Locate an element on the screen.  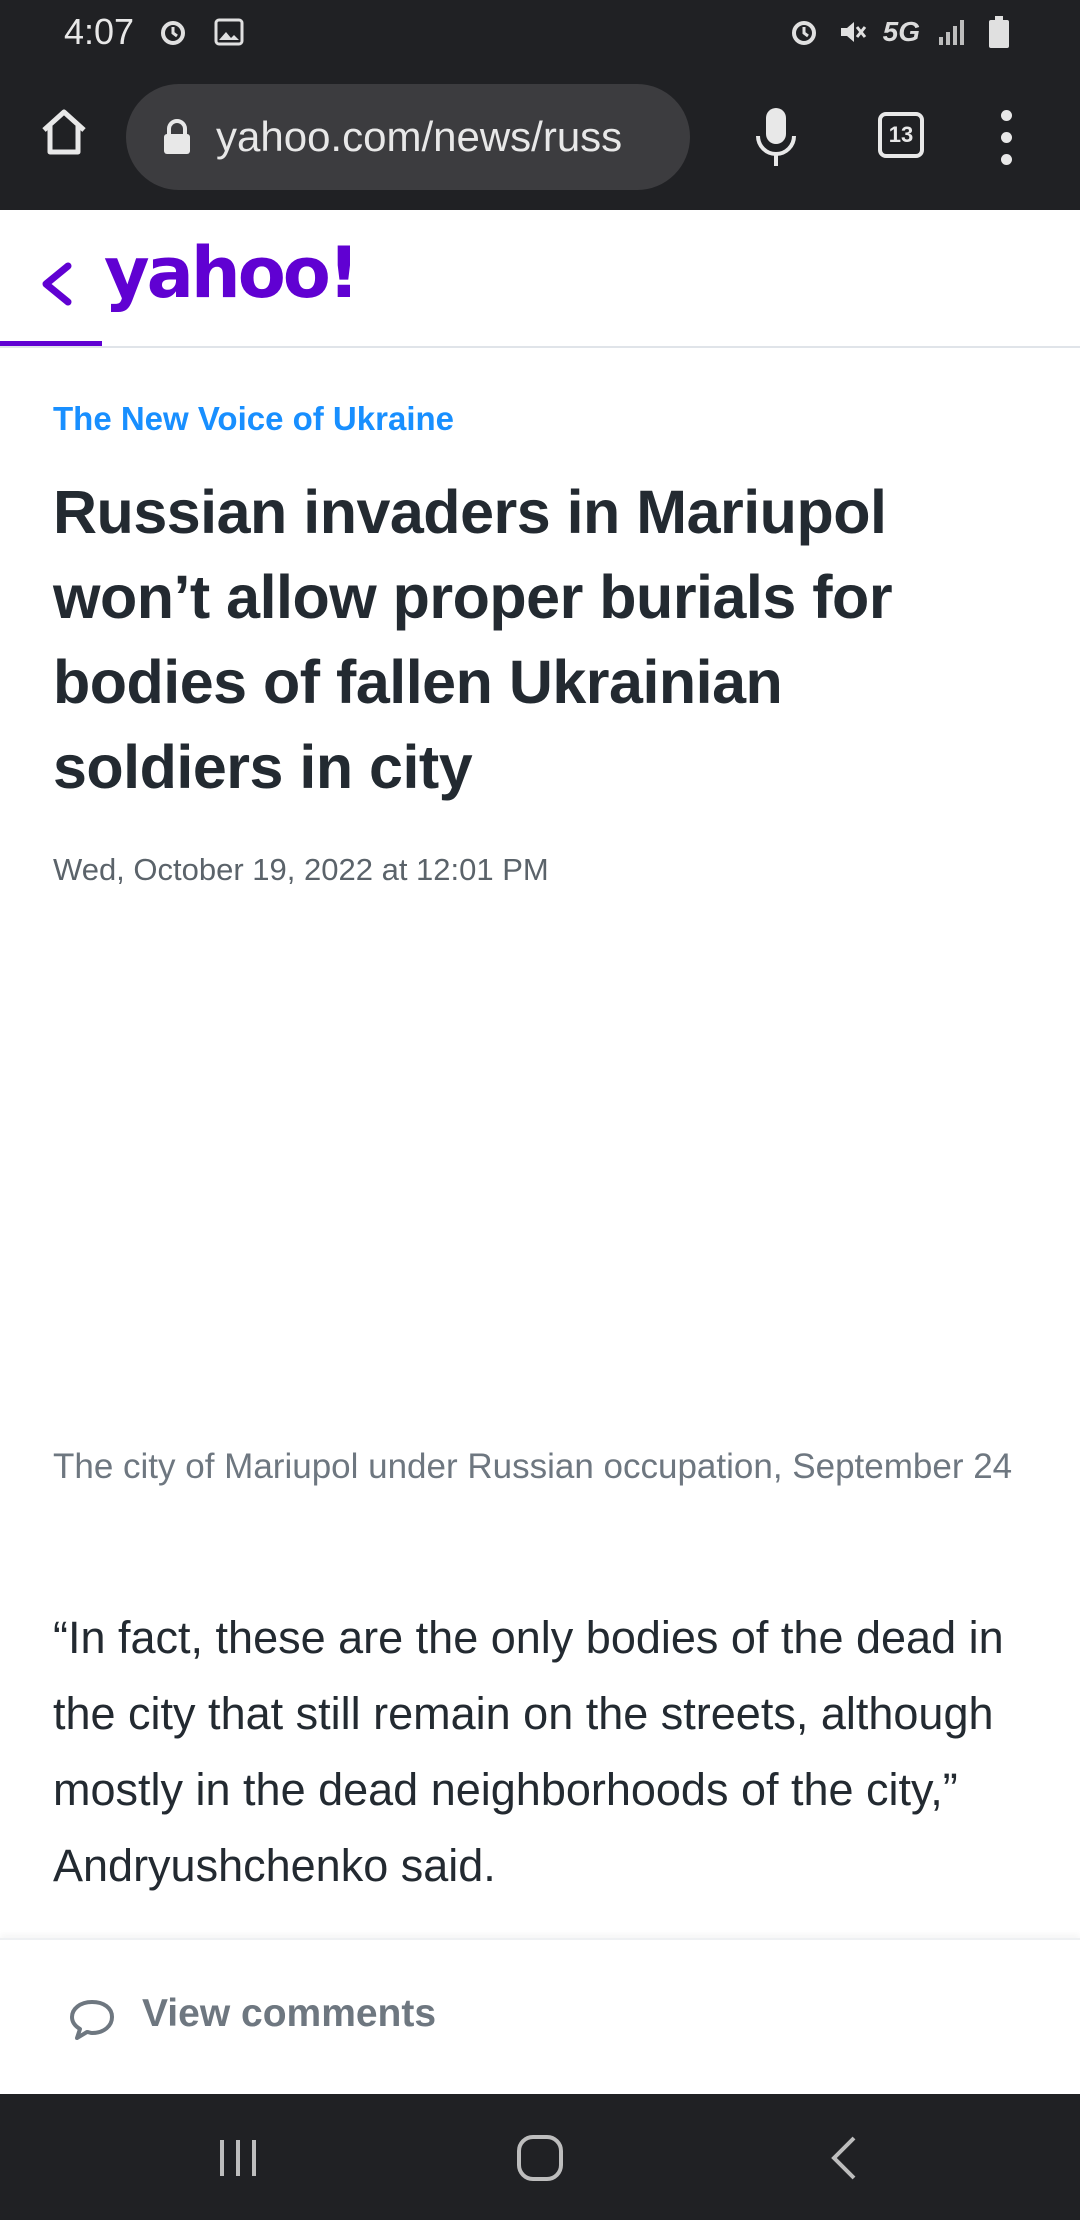
system-home-button is located at coordinates (540, 2158).